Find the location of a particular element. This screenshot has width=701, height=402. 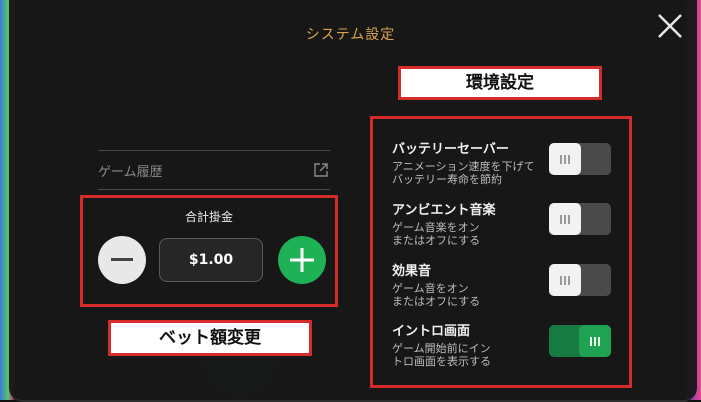

external-link-icon is located at coordinates (321, 170).